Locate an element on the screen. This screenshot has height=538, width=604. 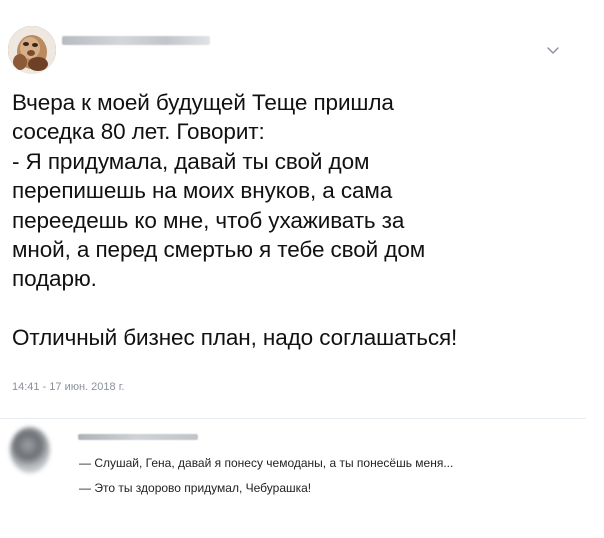
avatar-image is located at coordinates (32, 50).